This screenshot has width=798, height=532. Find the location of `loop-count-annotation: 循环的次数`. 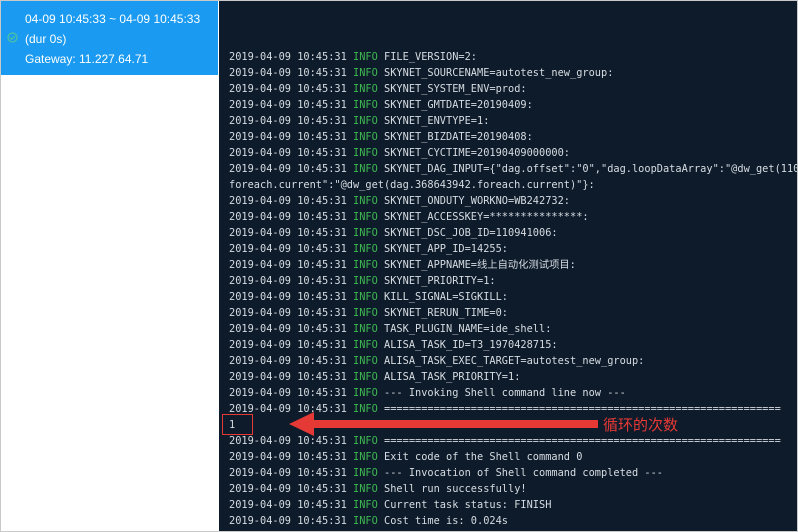

loop-count-annotation: 循环的次数 is located at coordinates (641, 425).